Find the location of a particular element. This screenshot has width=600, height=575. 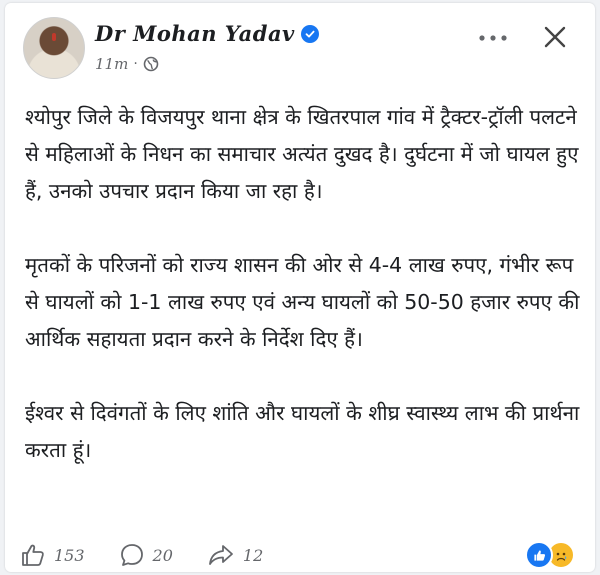

more-options-button is located at coordinates (493, 38).